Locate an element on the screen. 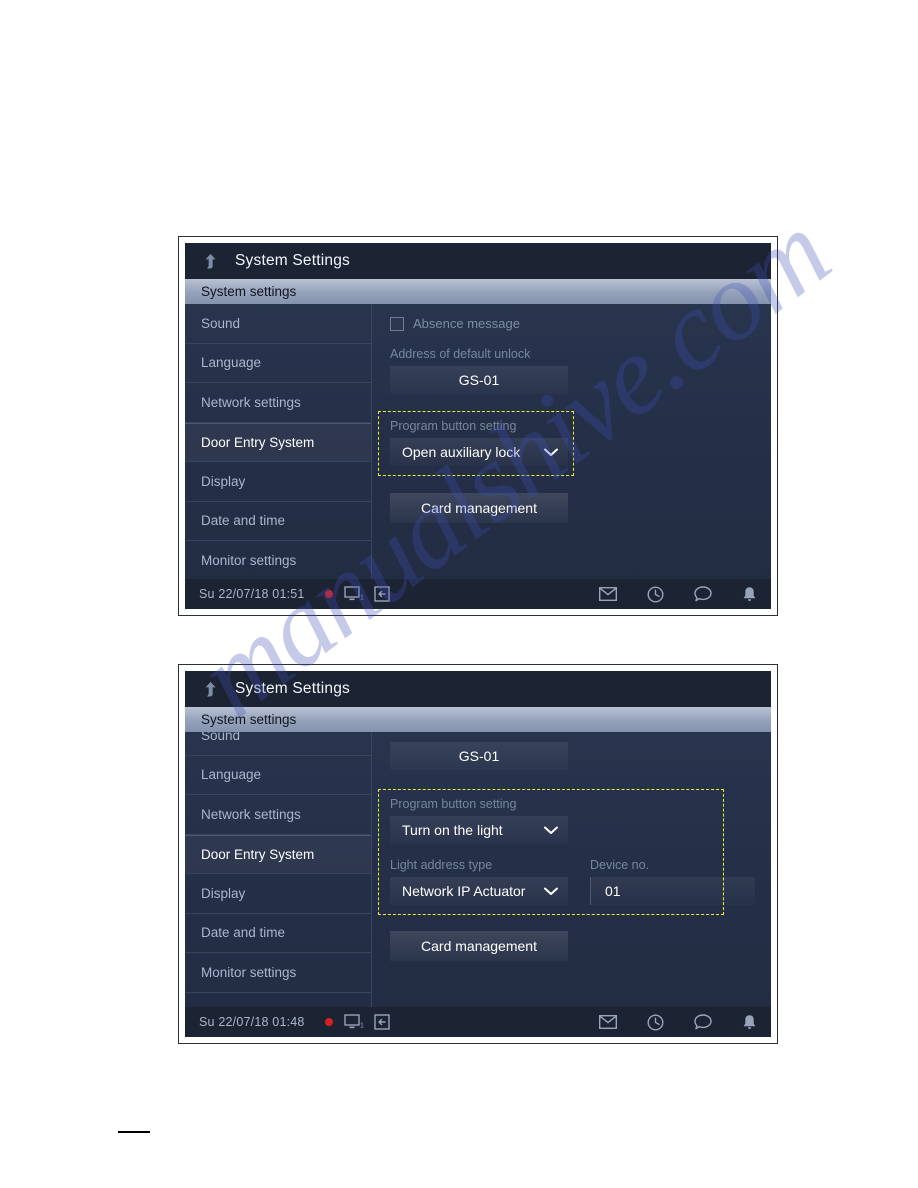 The width and height of the screenshot is (918, 1188). status-bar-left: Su 22/07/18 01:51 1 is located at coordinates (299, 594).